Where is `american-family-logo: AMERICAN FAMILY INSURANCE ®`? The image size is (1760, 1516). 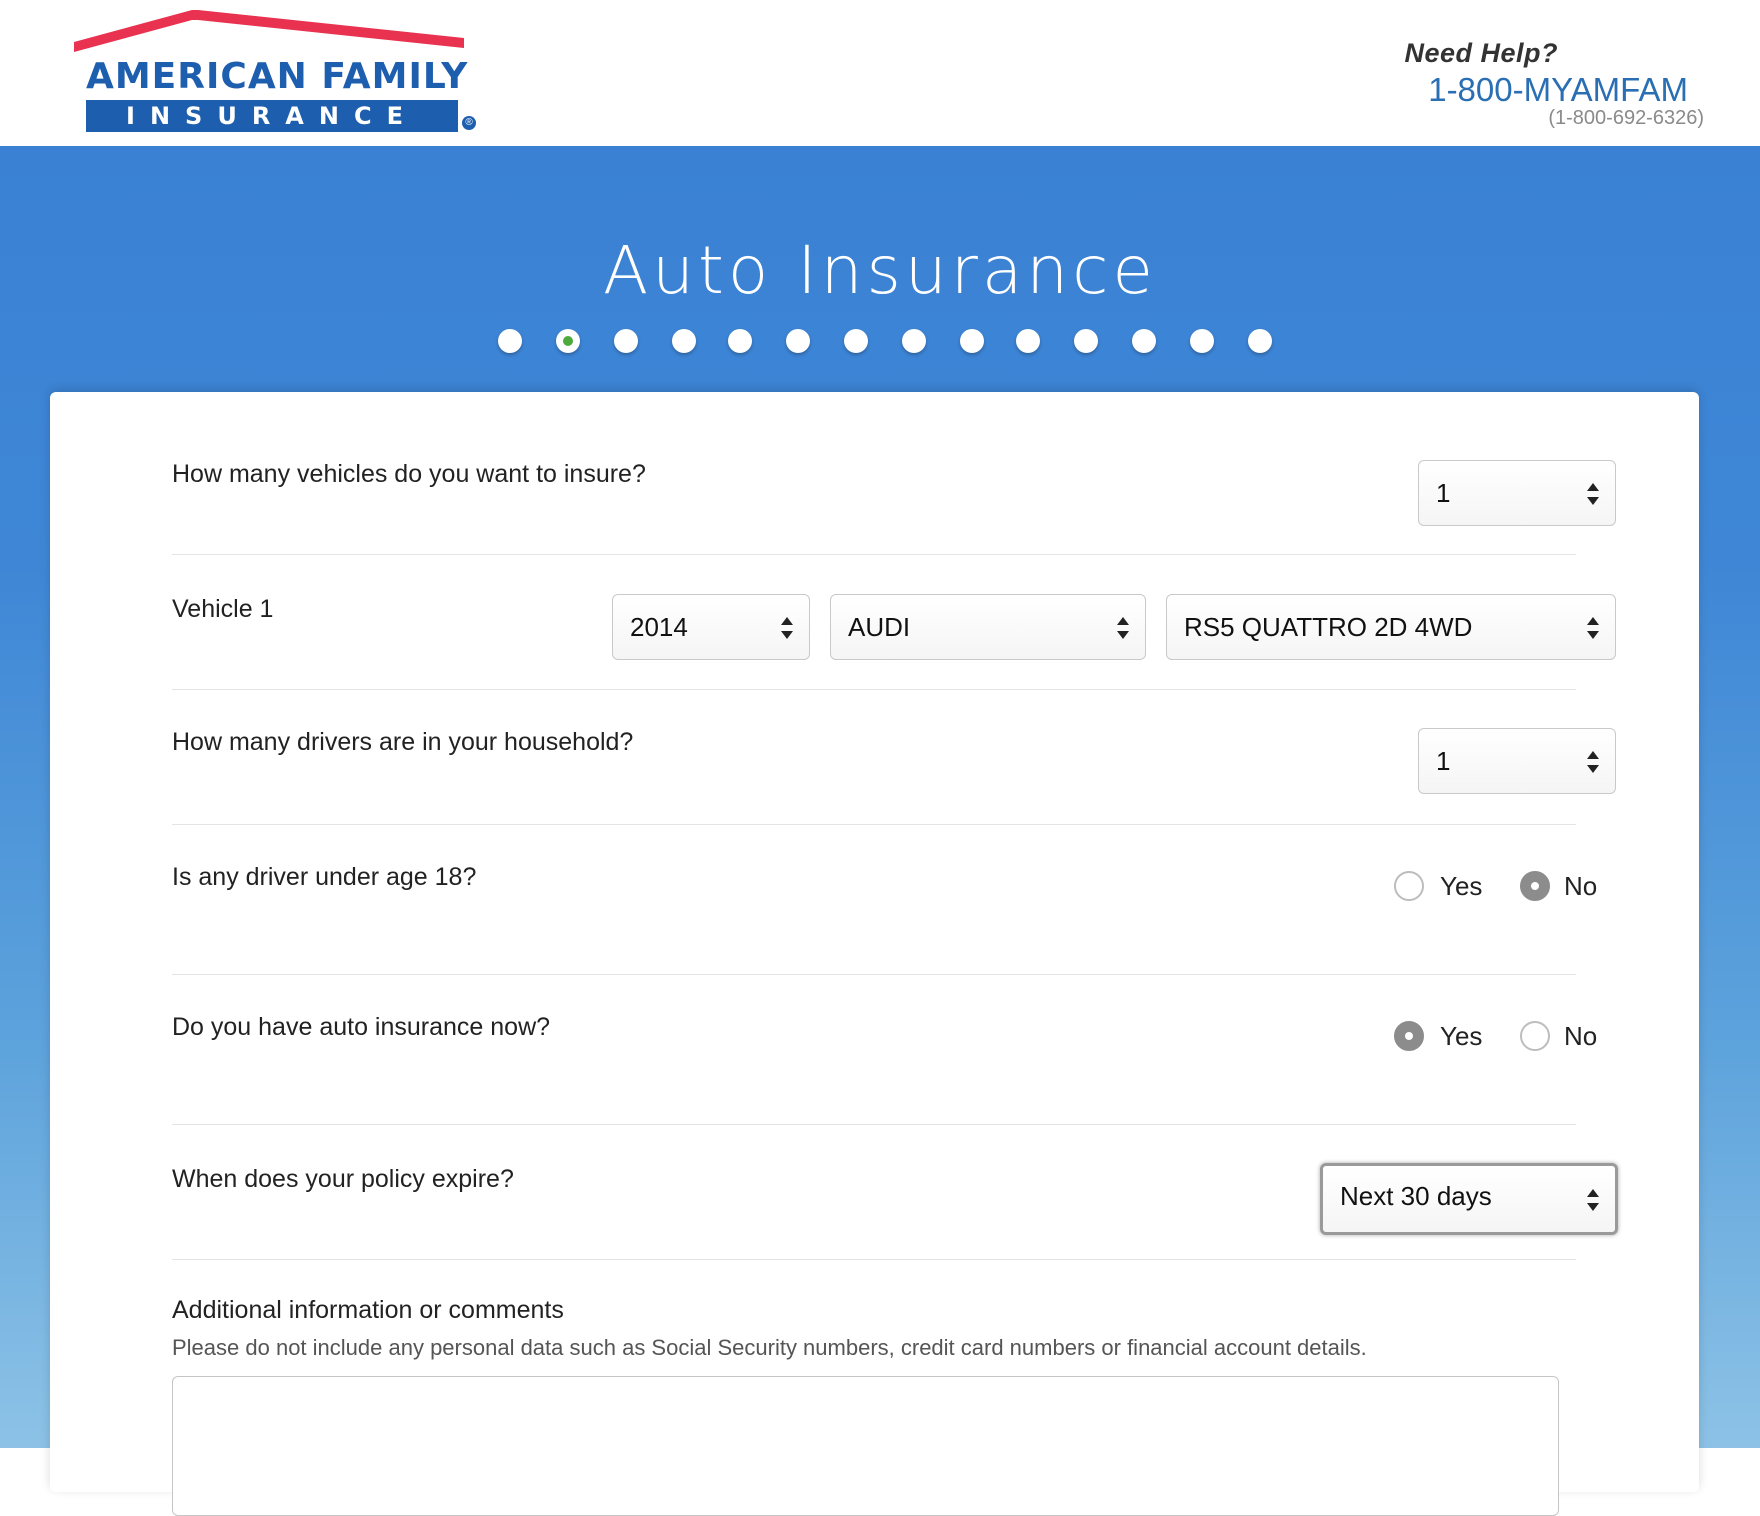 american-family-logo: AMERICAN FAMILY INSURANCE ® is located at coordinates (279, 70).